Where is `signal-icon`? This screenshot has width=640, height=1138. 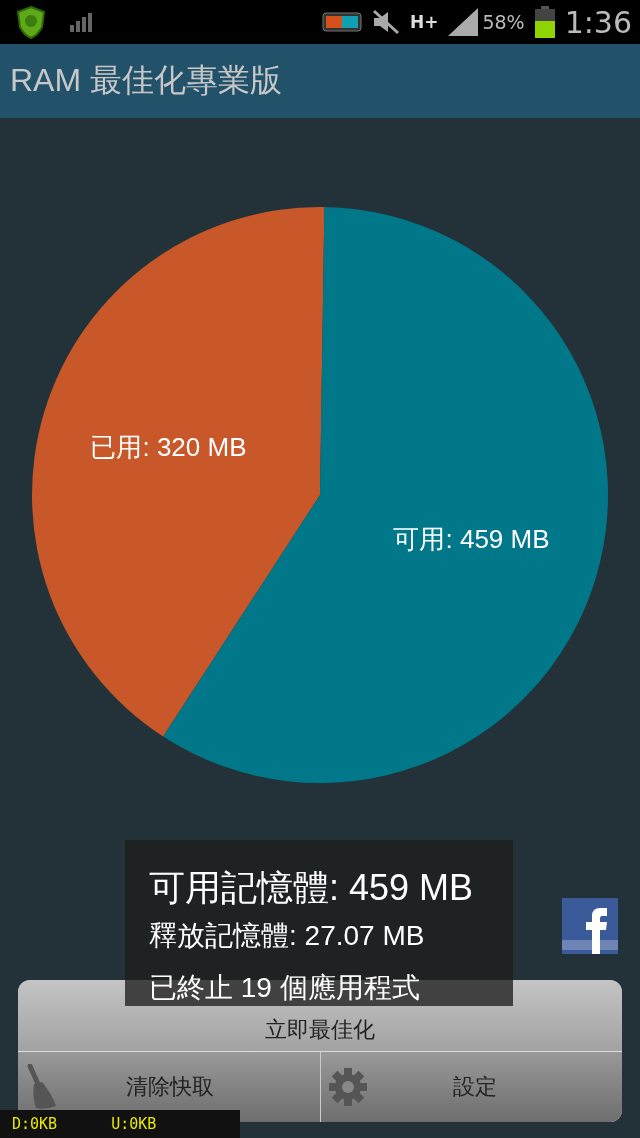
signal-icon is located at coordinates (81, 22).